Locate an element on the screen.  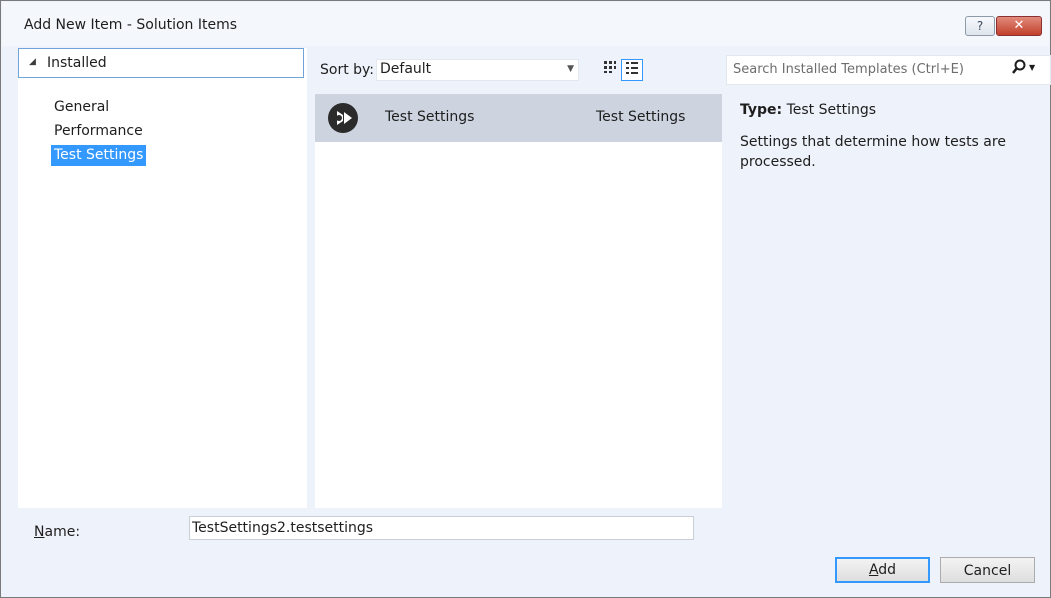
cancel-button: Cancel is located at coordinates (987, 570).